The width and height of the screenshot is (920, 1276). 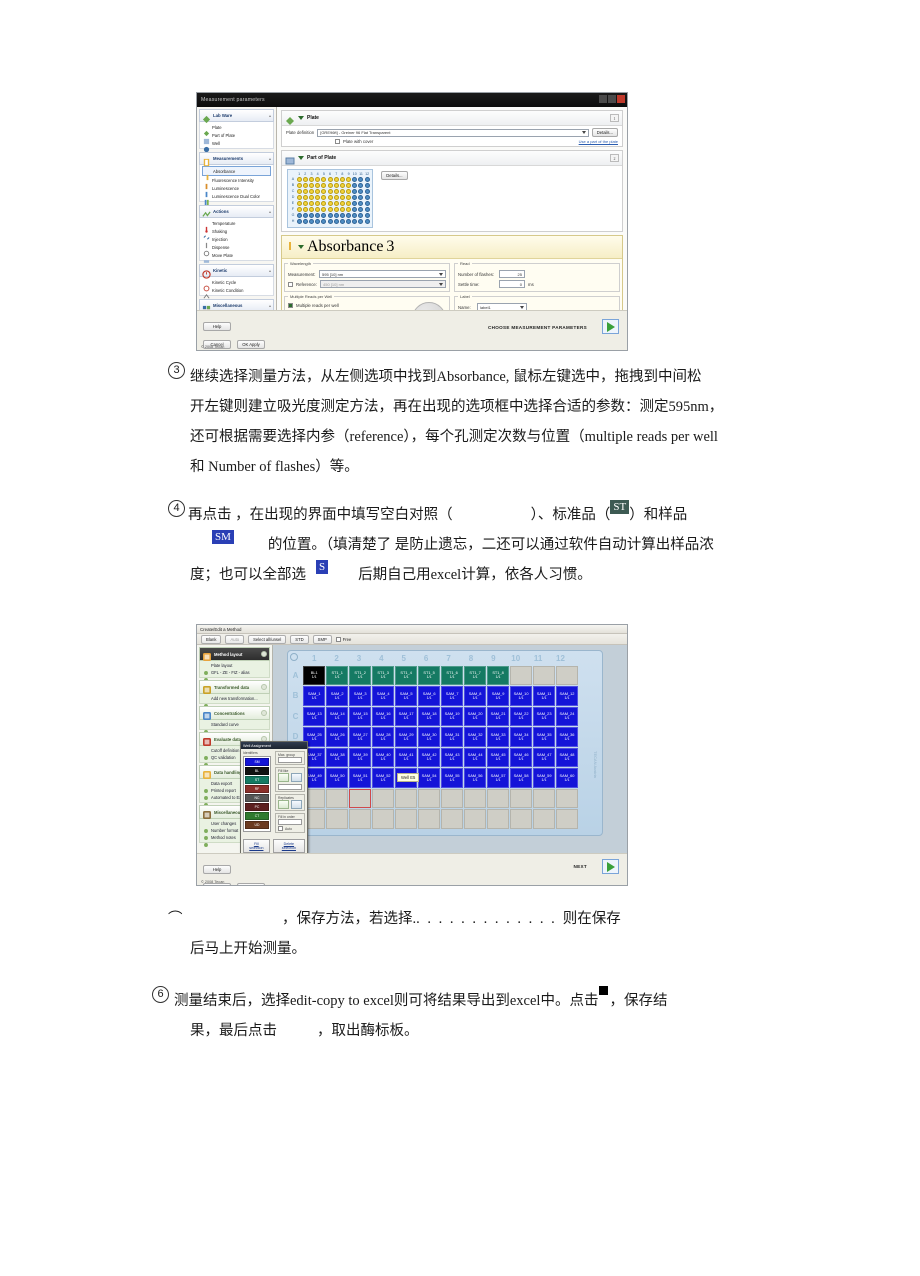 What do you see at coordinates (383, 737) in the screenshot?
I see `plate-well: SAM_28 1/1` at bounding box center [383, 737].